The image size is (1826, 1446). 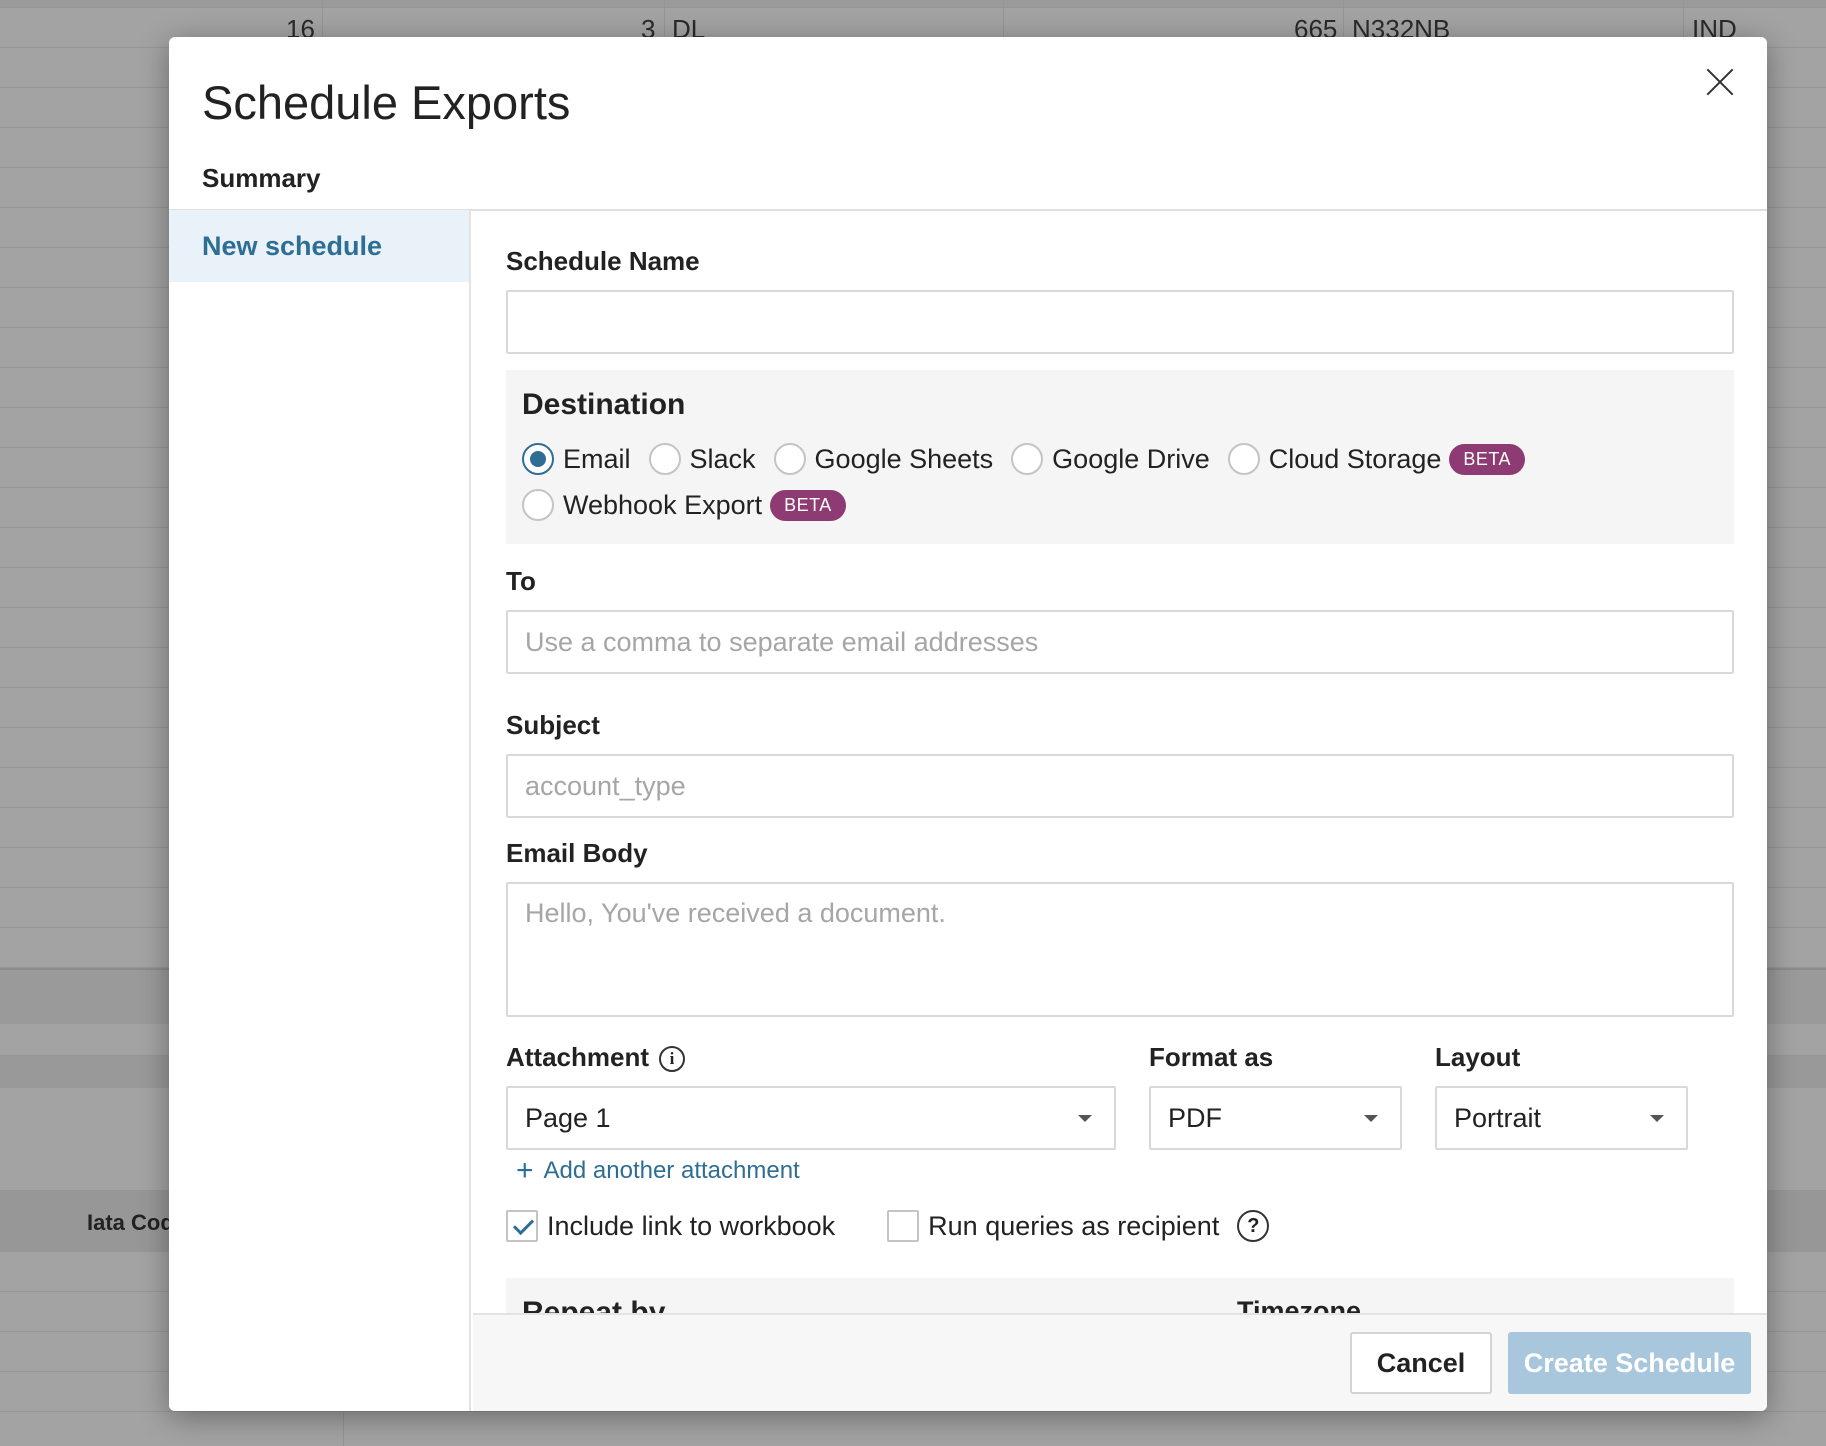 I want to click on radio-label: Webhook Export, so click(x=663, y=504).